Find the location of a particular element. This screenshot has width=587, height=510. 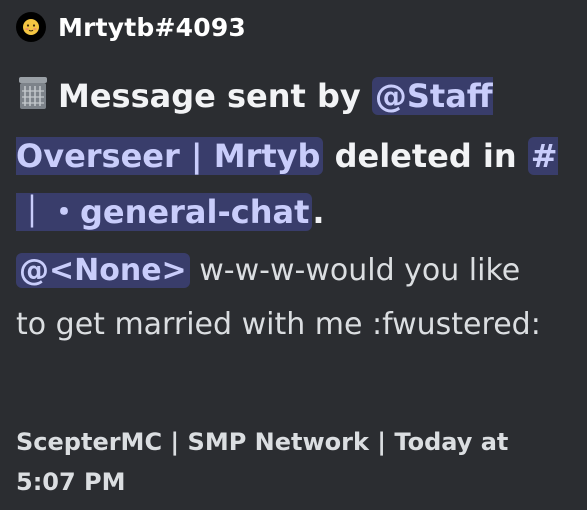

author-avatar is located at coordinates (31, 27).